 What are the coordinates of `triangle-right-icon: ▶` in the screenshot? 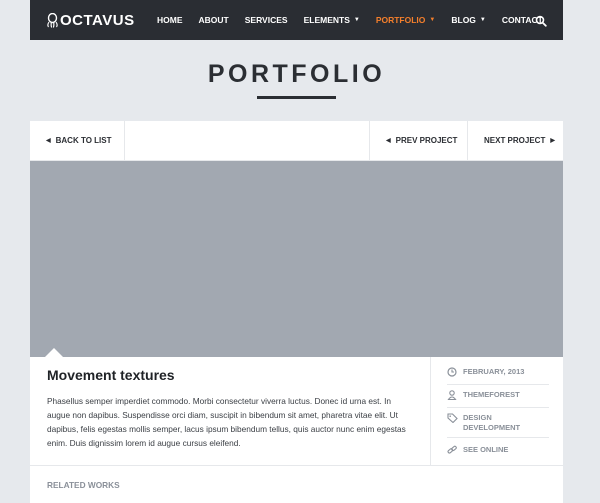 It's located at (552, 141).